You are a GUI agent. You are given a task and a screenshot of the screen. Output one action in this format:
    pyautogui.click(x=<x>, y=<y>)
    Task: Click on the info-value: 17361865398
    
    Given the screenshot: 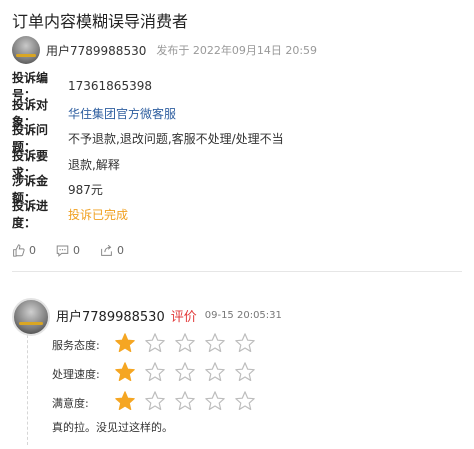 What is the action you would take?
    pyautogui.click(x=110, y=86)
    